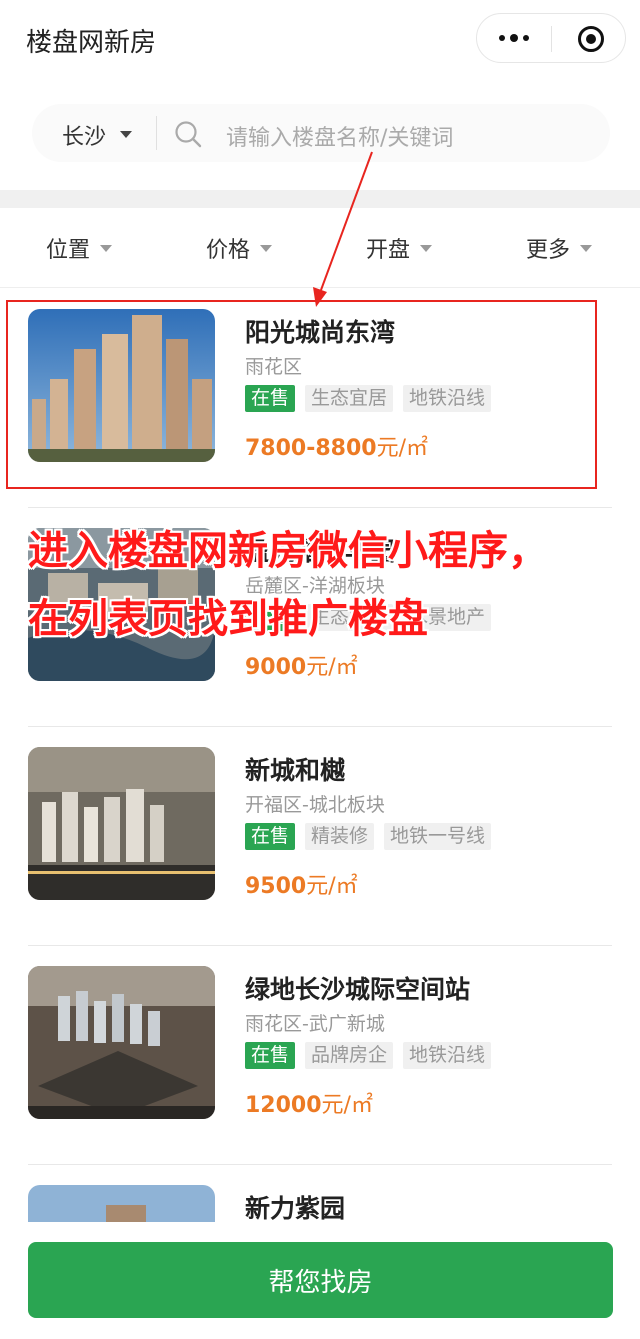 This screenshot has width=640, height=1339. I want to click on feature-tag: 精装修, so click(340, 836).